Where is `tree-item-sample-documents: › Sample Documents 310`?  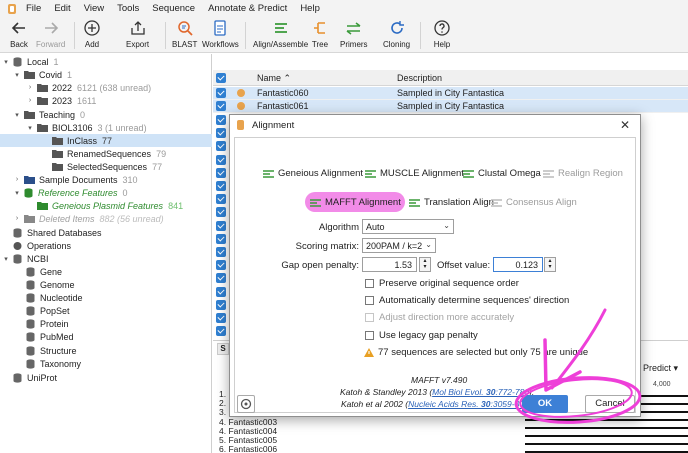
tree-item-sample-documents: › Sample Documents 310 is located at coordinates (75, 179).